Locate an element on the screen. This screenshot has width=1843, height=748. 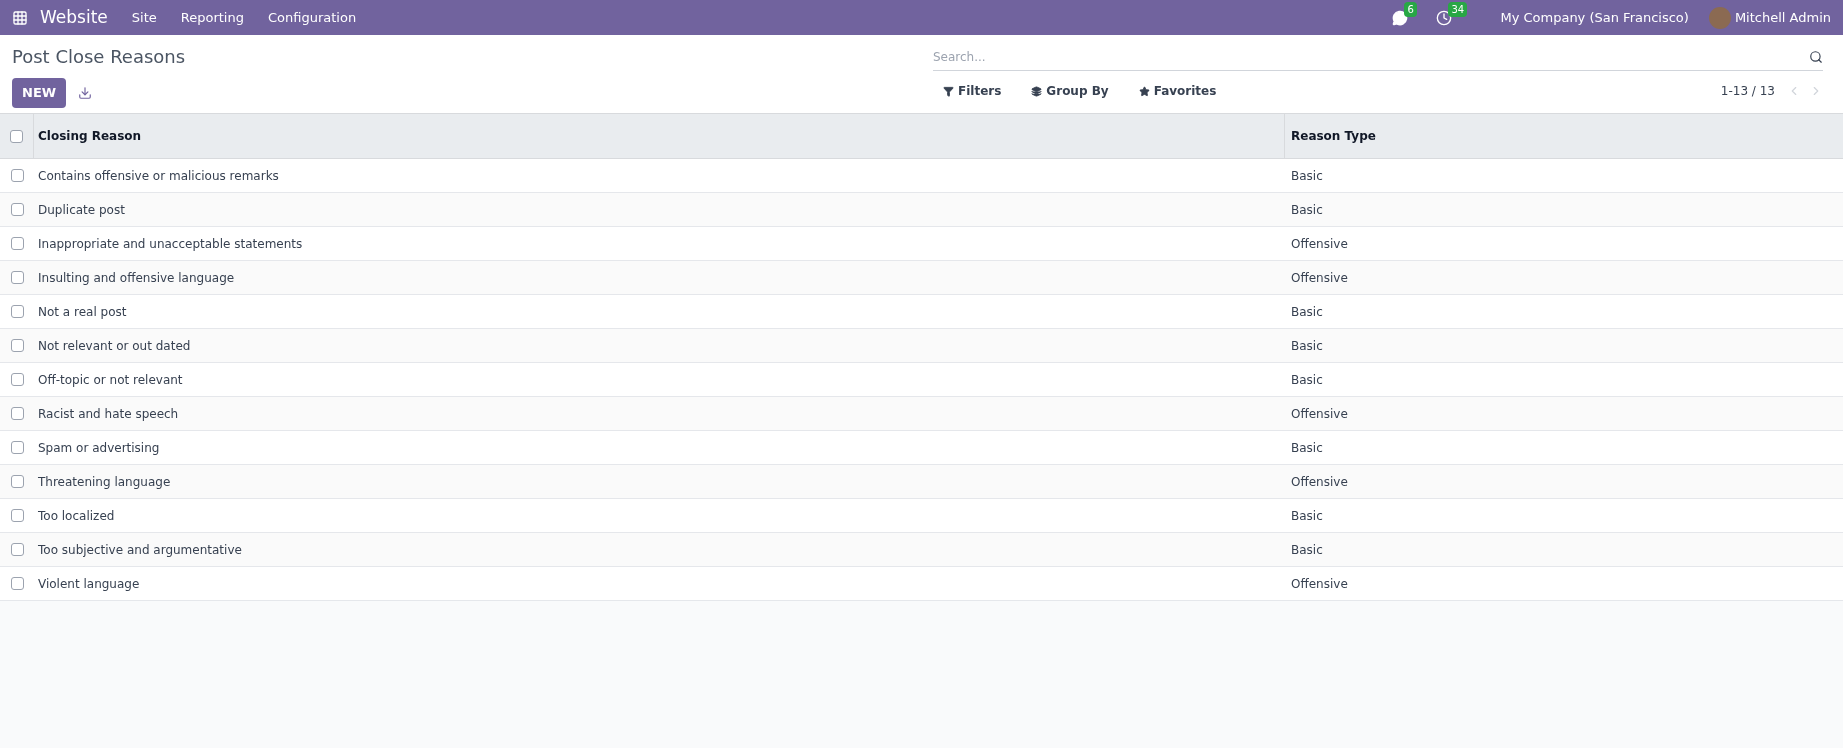
column-header: Reason Type is located at coordinates (1563, 136).